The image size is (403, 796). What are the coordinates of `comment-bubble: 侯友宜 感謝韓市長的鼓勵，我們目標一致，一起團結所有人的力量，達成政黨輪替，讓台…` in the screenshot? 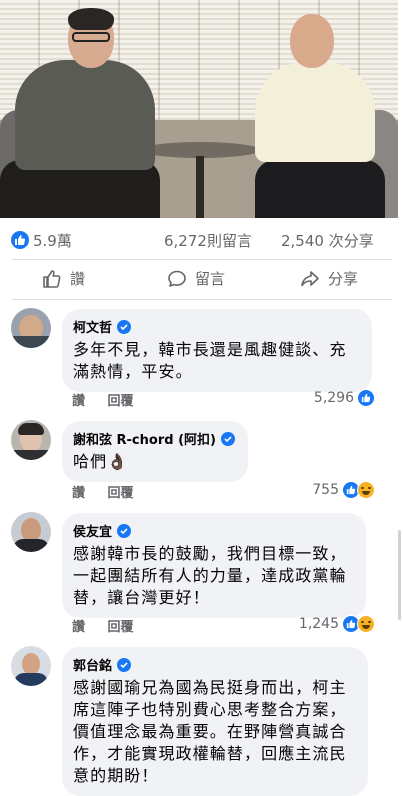 It's located at (214, 565).